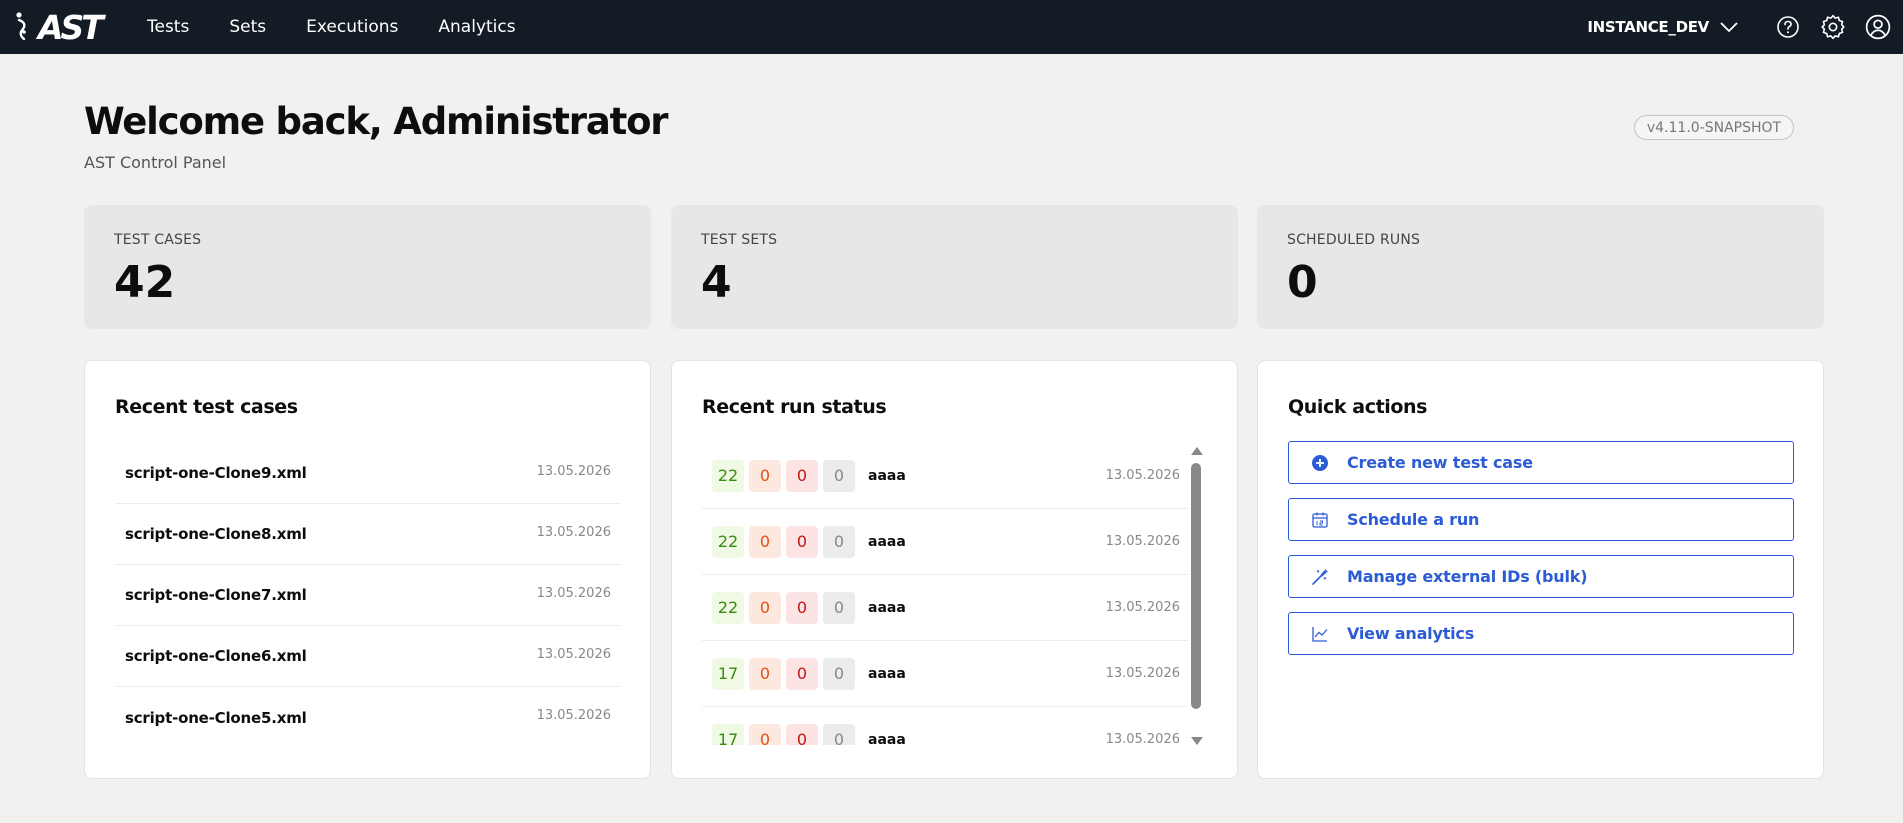 This screenshot has width=1903, height=823. What do you see at coordinates (155, 162) in the screenshot?
I see `page-subtitle: AST Control Panel` at bounding box center [155, 162].